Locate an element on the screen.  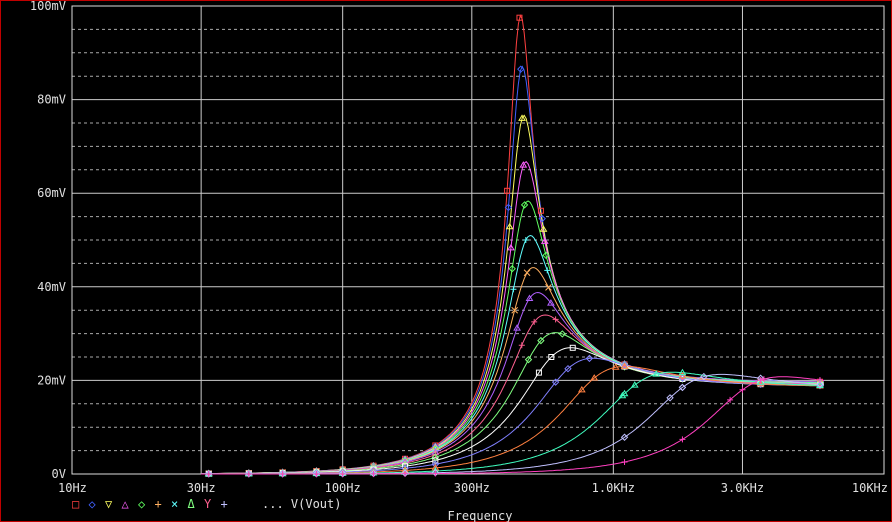
x-tick-label: 100Hz is located at coordinates (343, 488).